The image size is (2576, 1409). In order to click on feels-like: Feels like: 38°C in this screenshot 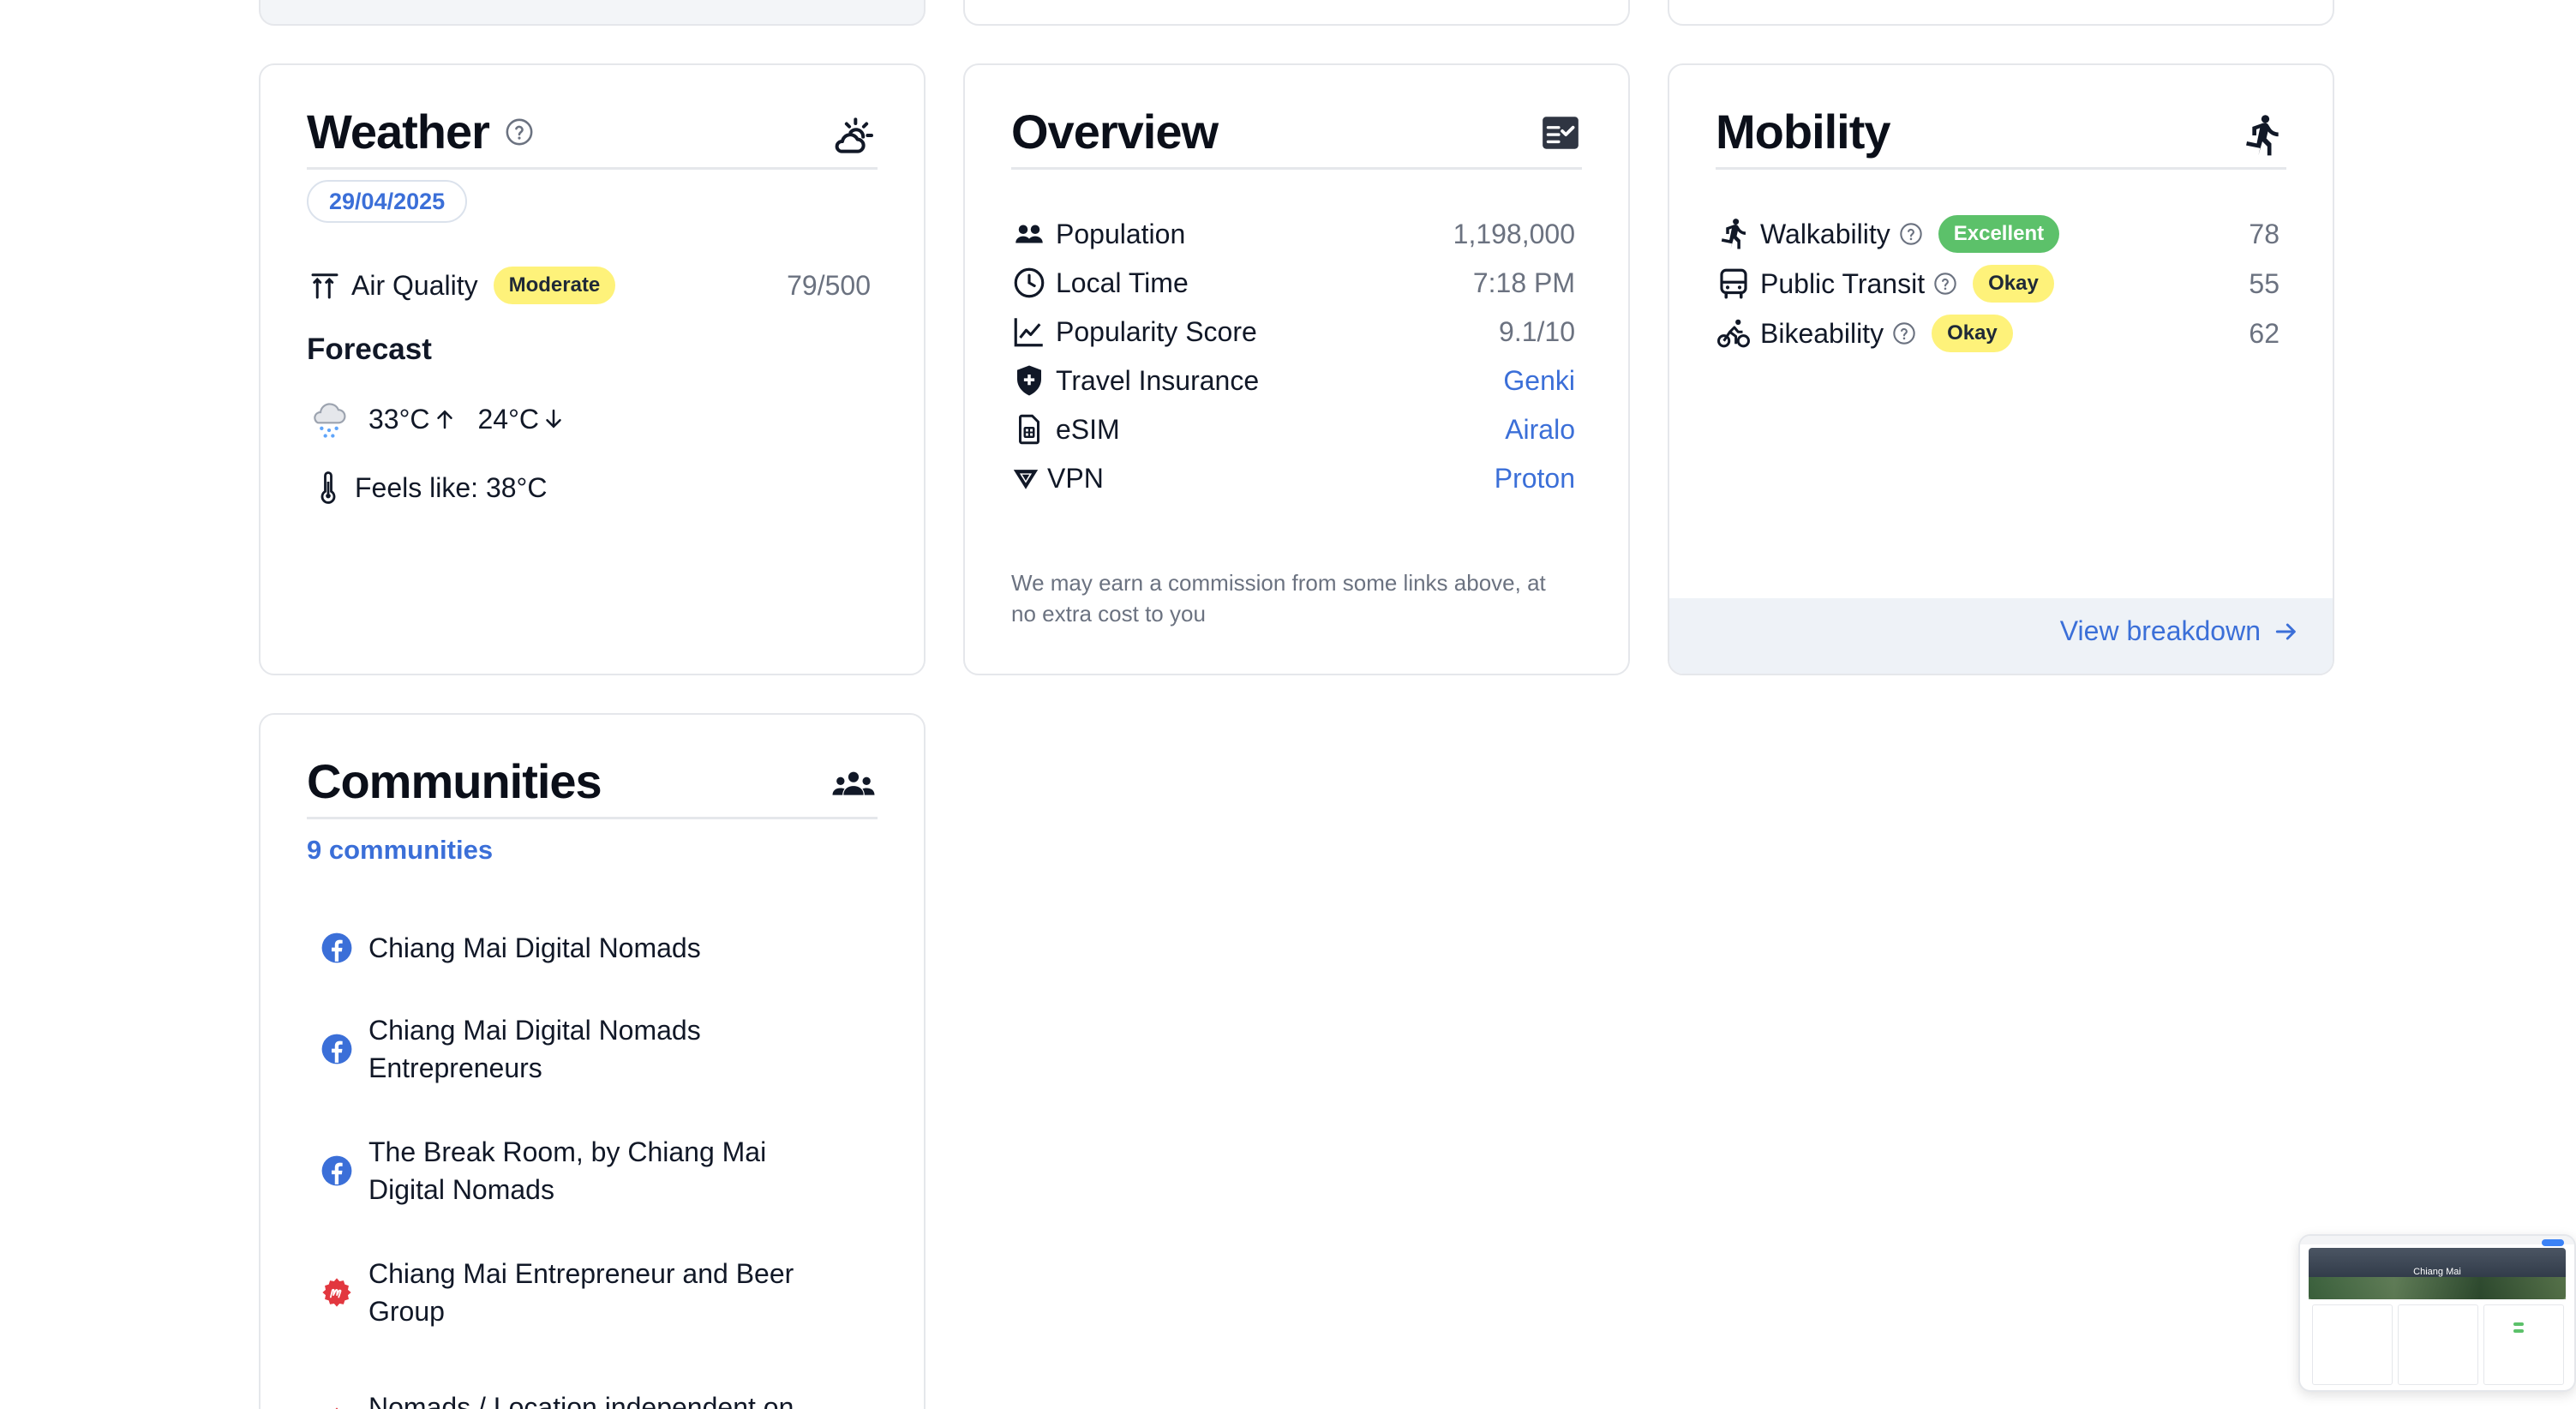, I will do `click(452, 487)`.